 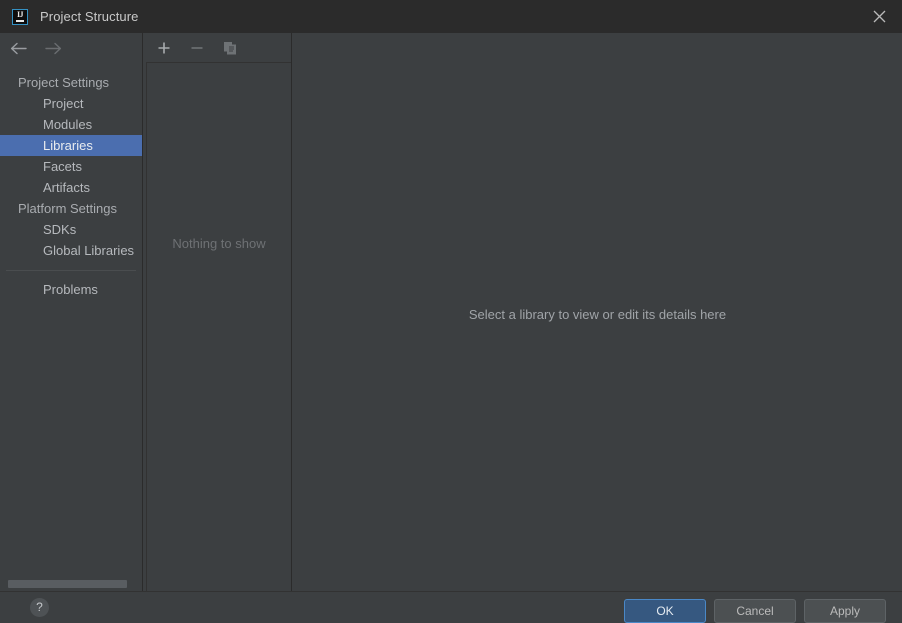 I want to click on minus-icon, so click(x=197, y=48).